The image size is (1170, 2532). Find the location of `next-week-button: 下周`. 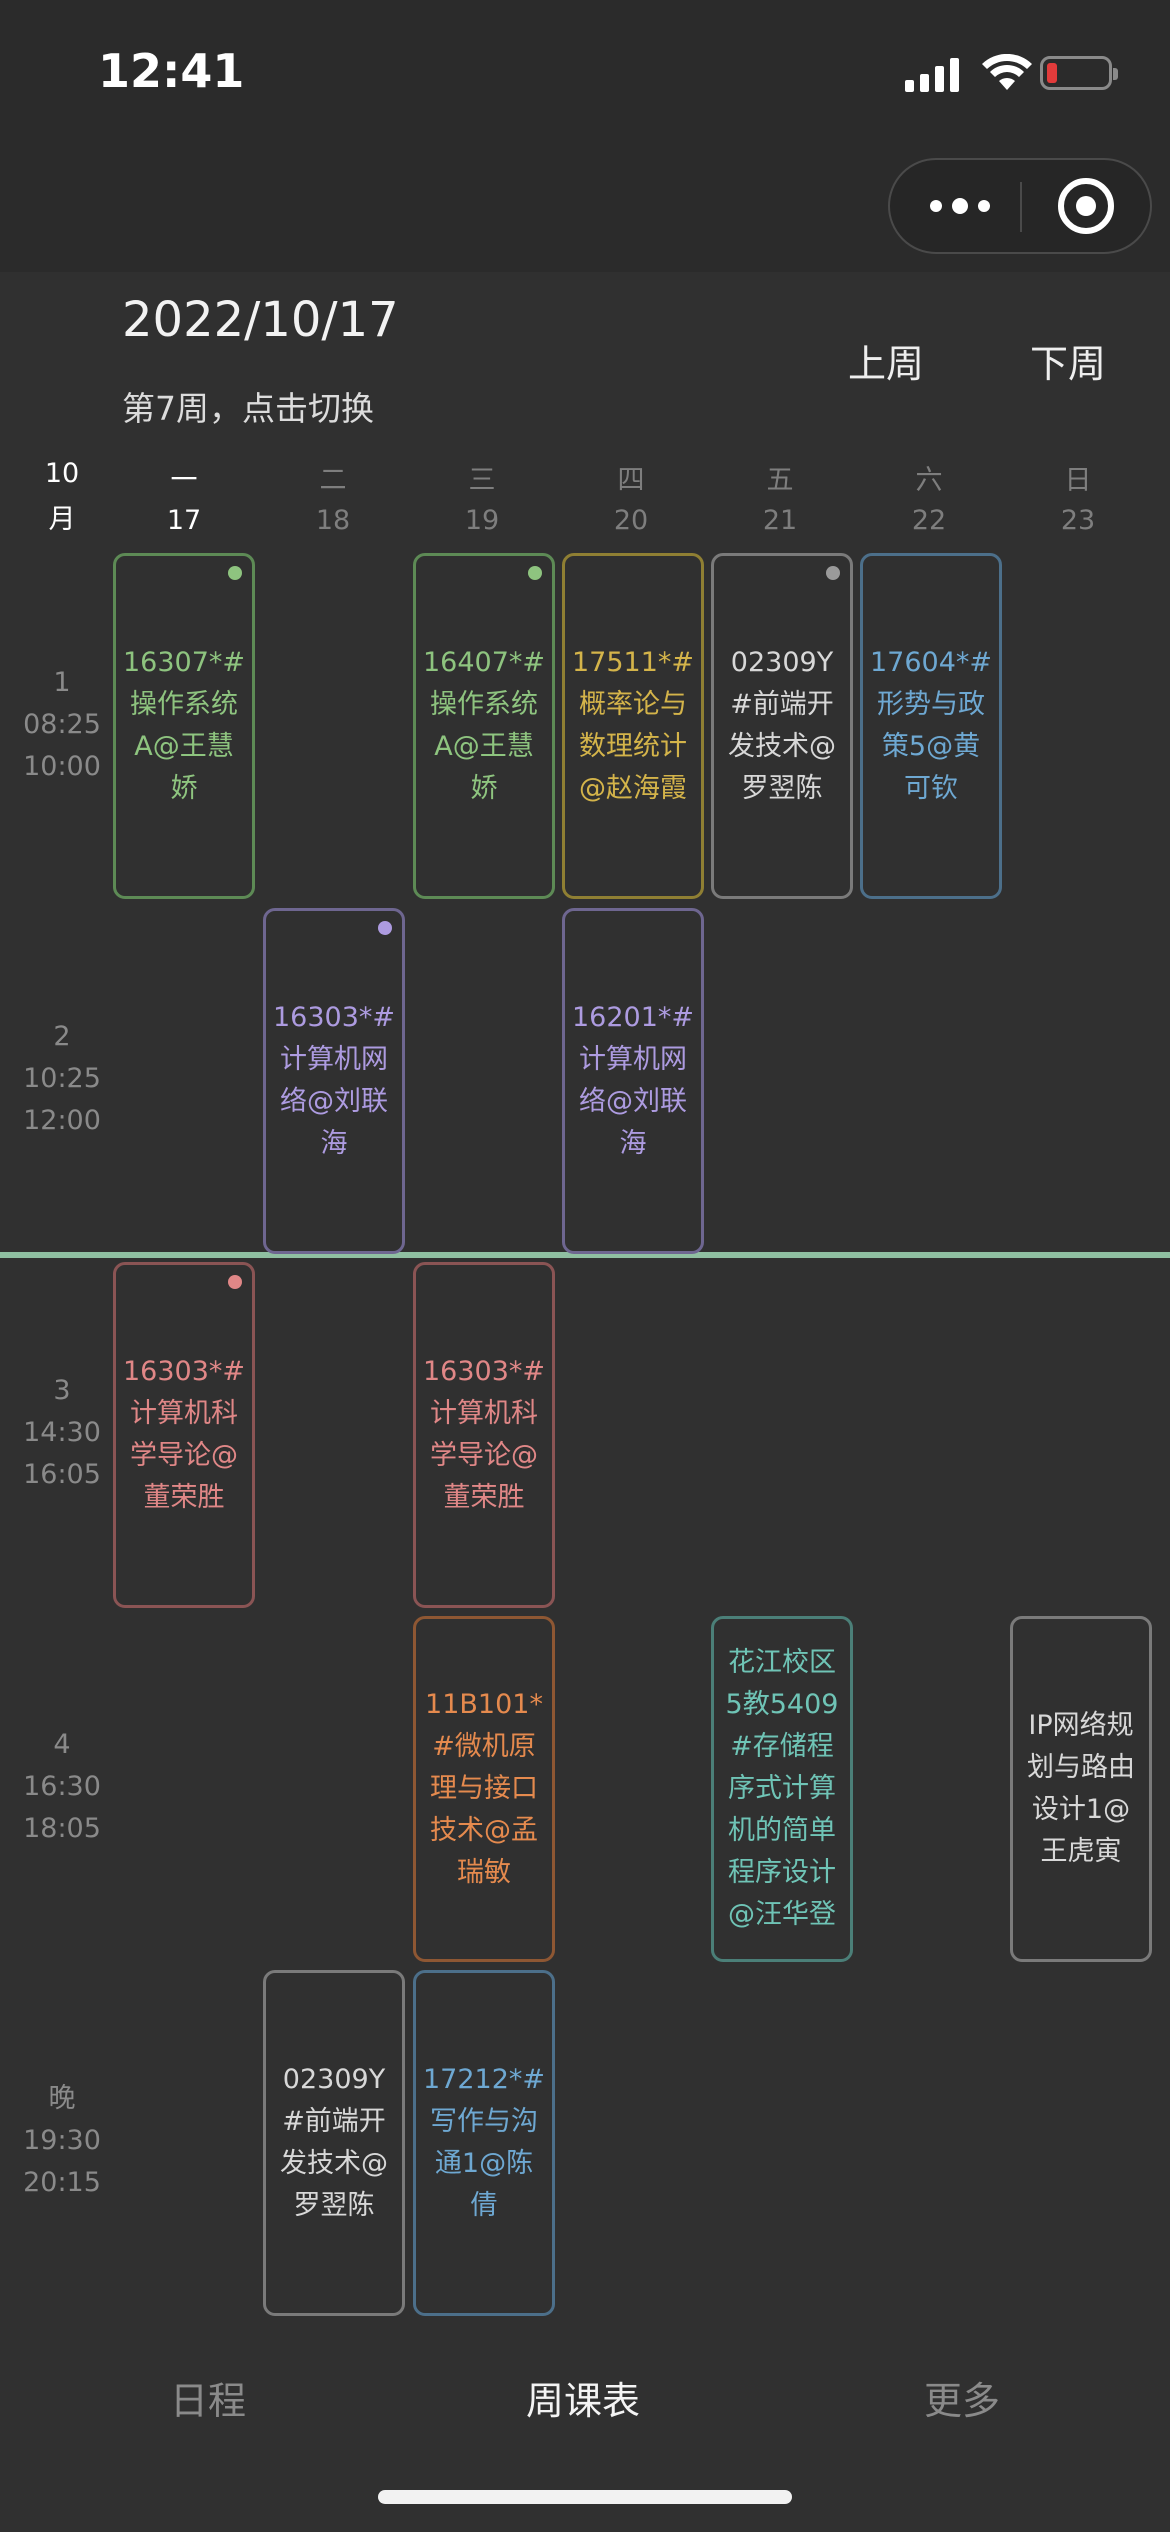

next-week-button: 下周 is located at coordinates (1068, 360).